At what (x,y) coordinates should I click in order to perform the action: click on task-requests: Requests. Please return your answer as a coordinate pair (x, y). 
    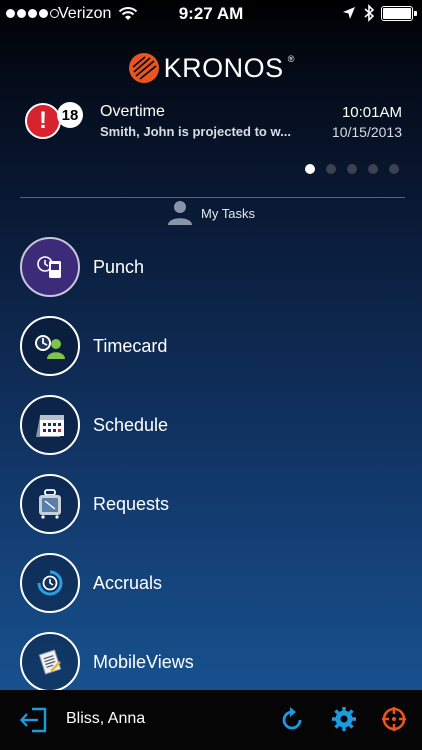
    Looking at the image, I should click on (210, 504).